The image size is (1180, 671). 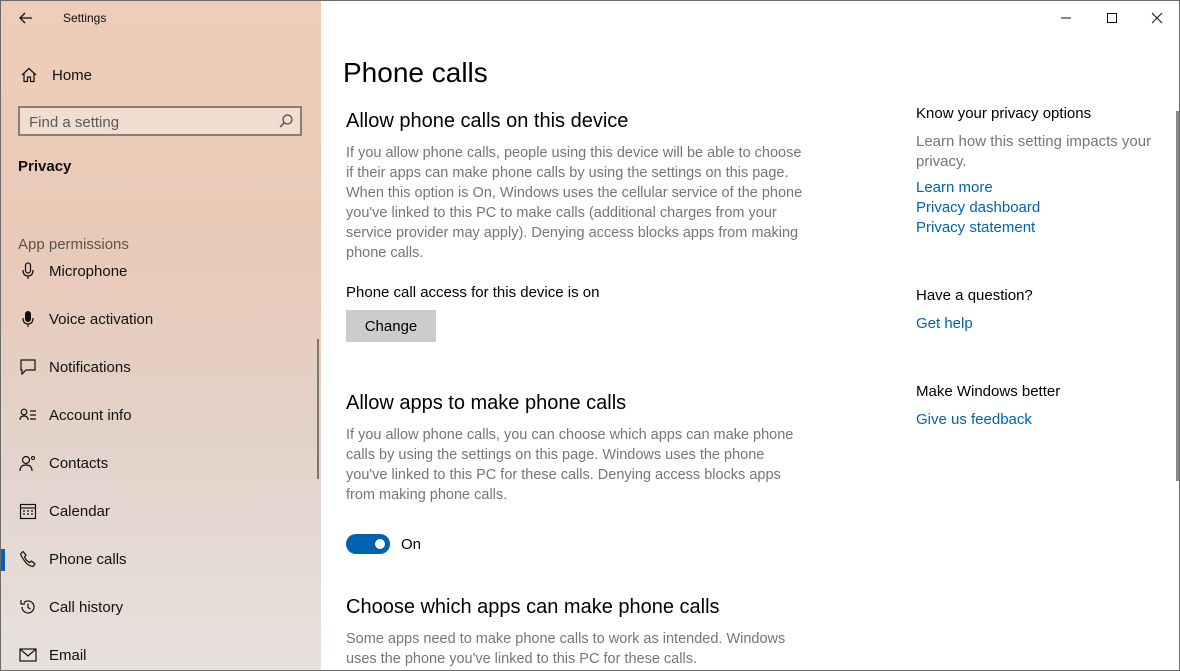 I want to click on microphone-icon, so click(x=28, y=271).